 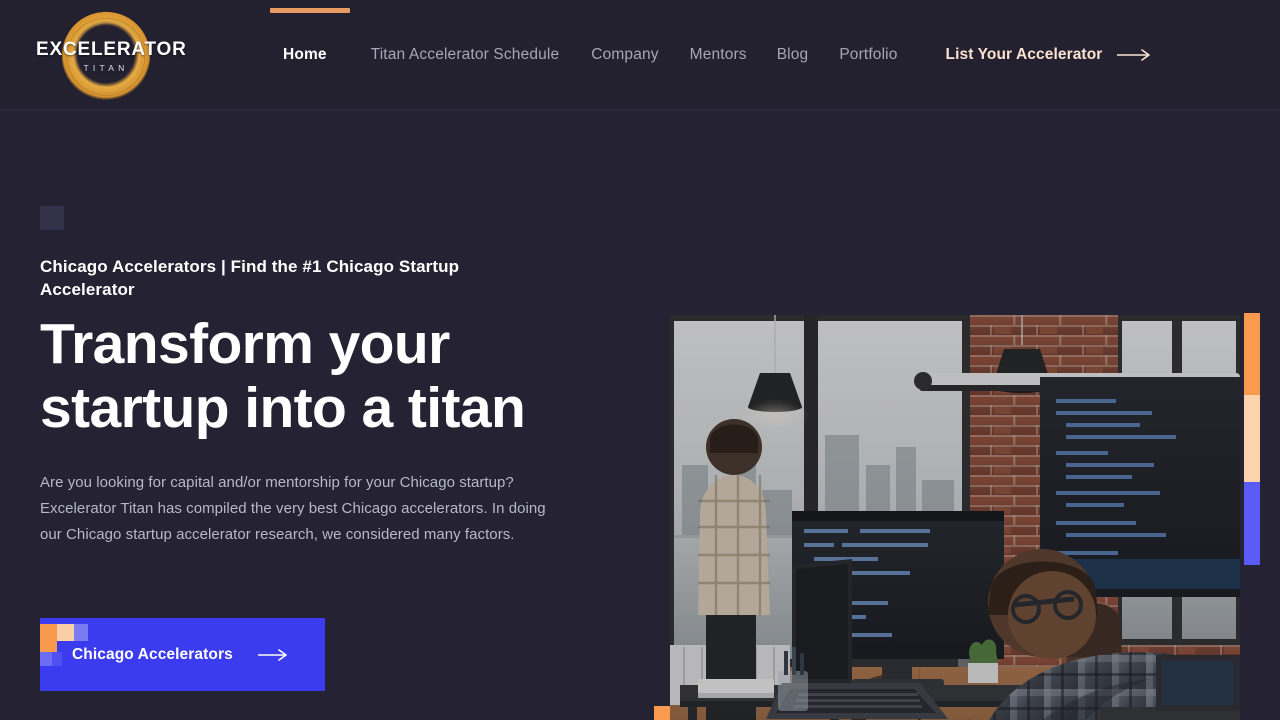 I want to click on chicago-accelerators-label: Chicago Accelerators, so click(x=152, y=654).